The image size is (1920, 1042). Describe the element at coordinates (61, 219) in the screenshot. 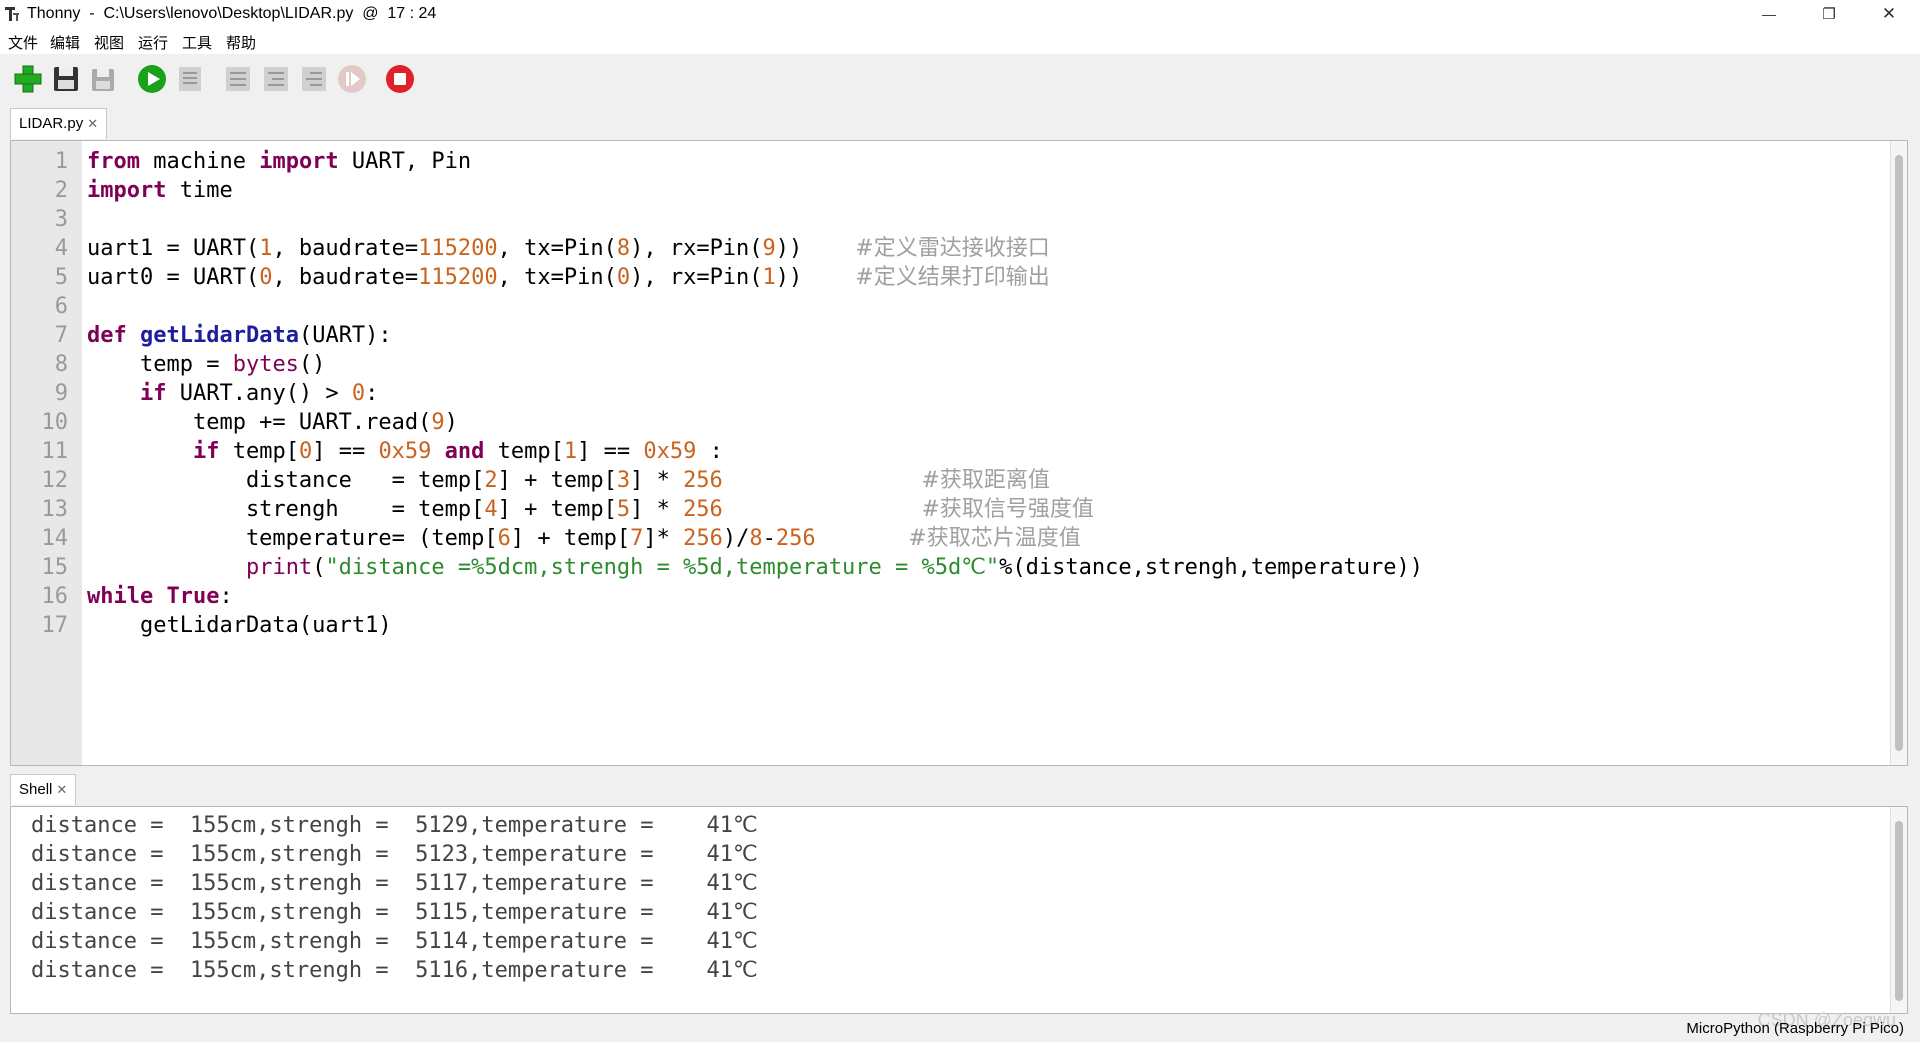

I see `line-number: 3` at that location.